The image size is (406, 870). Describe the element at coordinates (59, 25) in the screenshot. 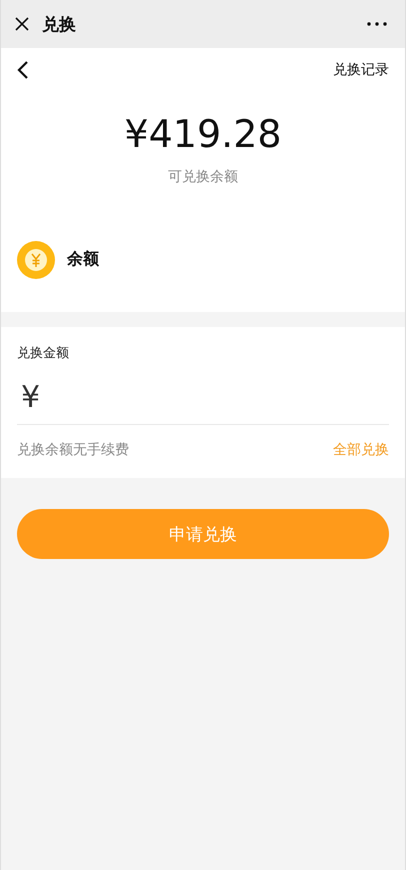

I see `window-title: 兑换` at that location.